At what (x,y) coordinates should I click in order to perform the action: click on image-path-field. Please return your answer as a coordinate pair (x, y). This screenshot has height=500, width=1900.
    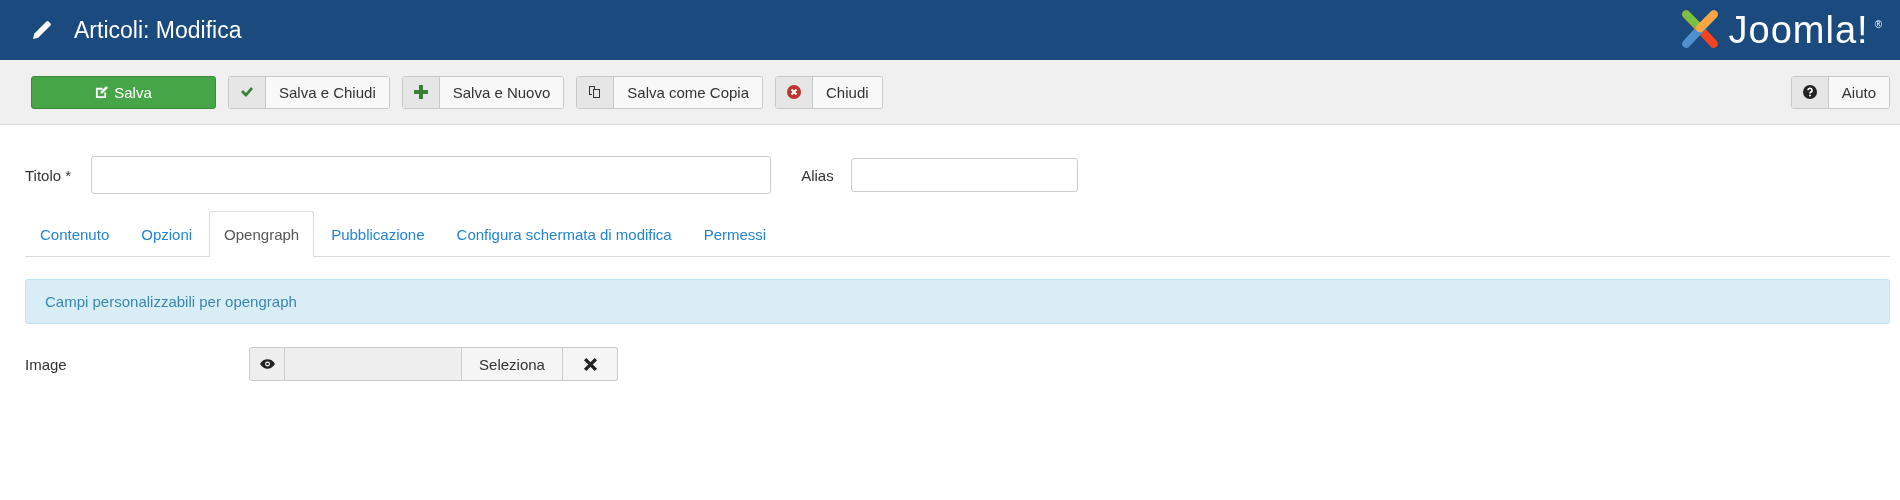
    Looking at the image, I should click on (373, 364).